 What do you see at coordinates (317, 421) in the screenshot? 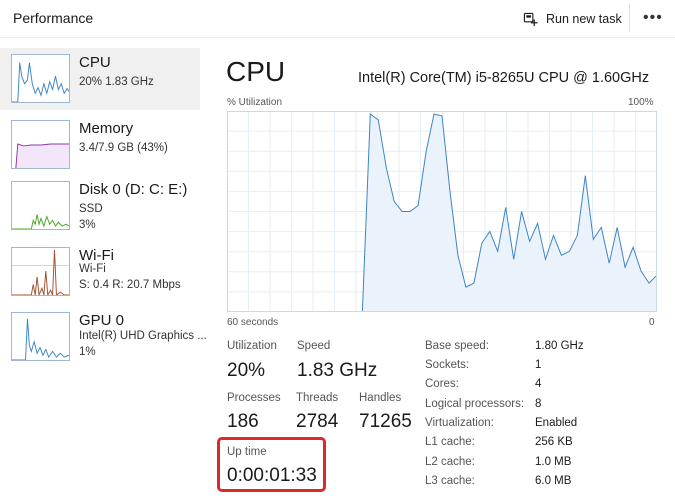
I see `threads-value: 2784` at bounding box center [317, 421].